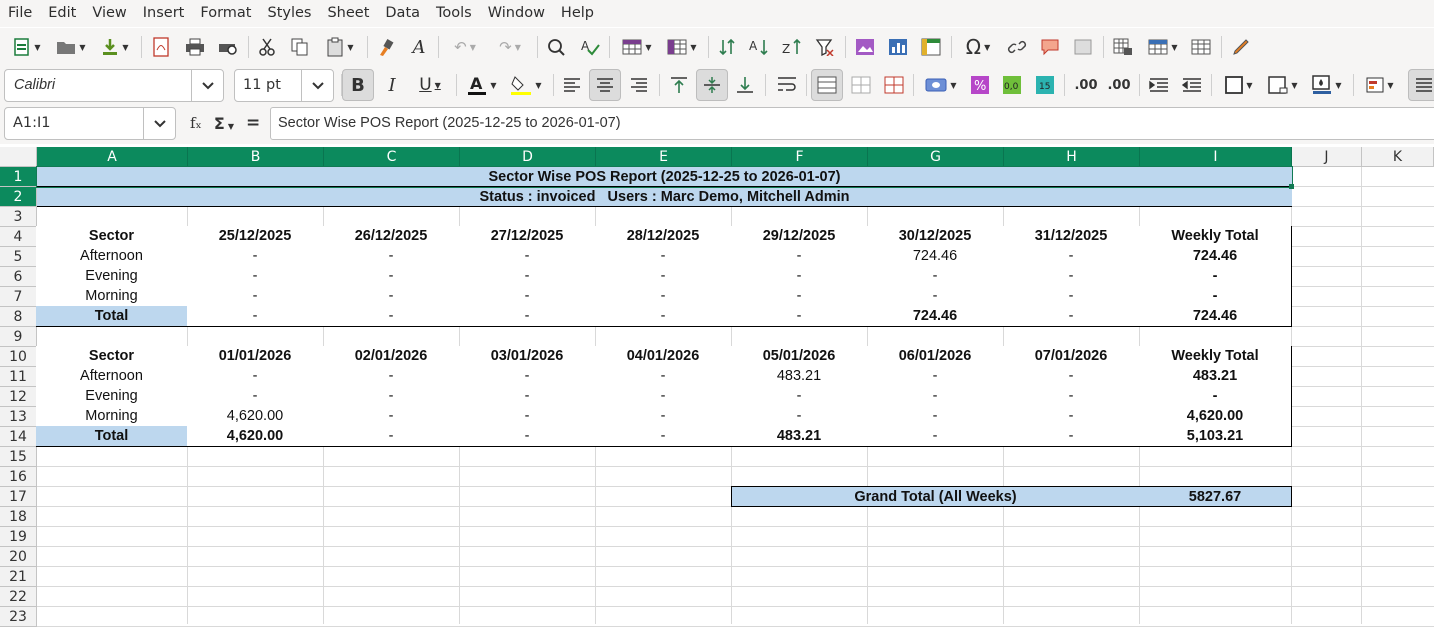 This screenshot has width=1434, height=627. I want to click on column-header-b: B, so click(256, 157).